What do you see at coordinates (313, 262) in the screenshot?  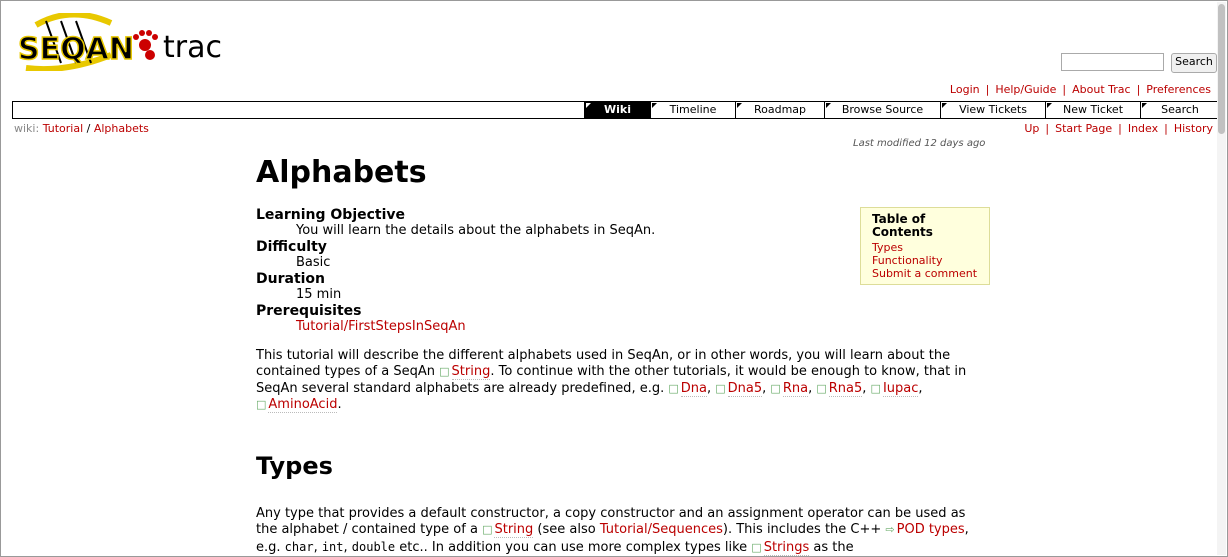 I see `difficulty-value: Basic` at bounding box center [313, 262].